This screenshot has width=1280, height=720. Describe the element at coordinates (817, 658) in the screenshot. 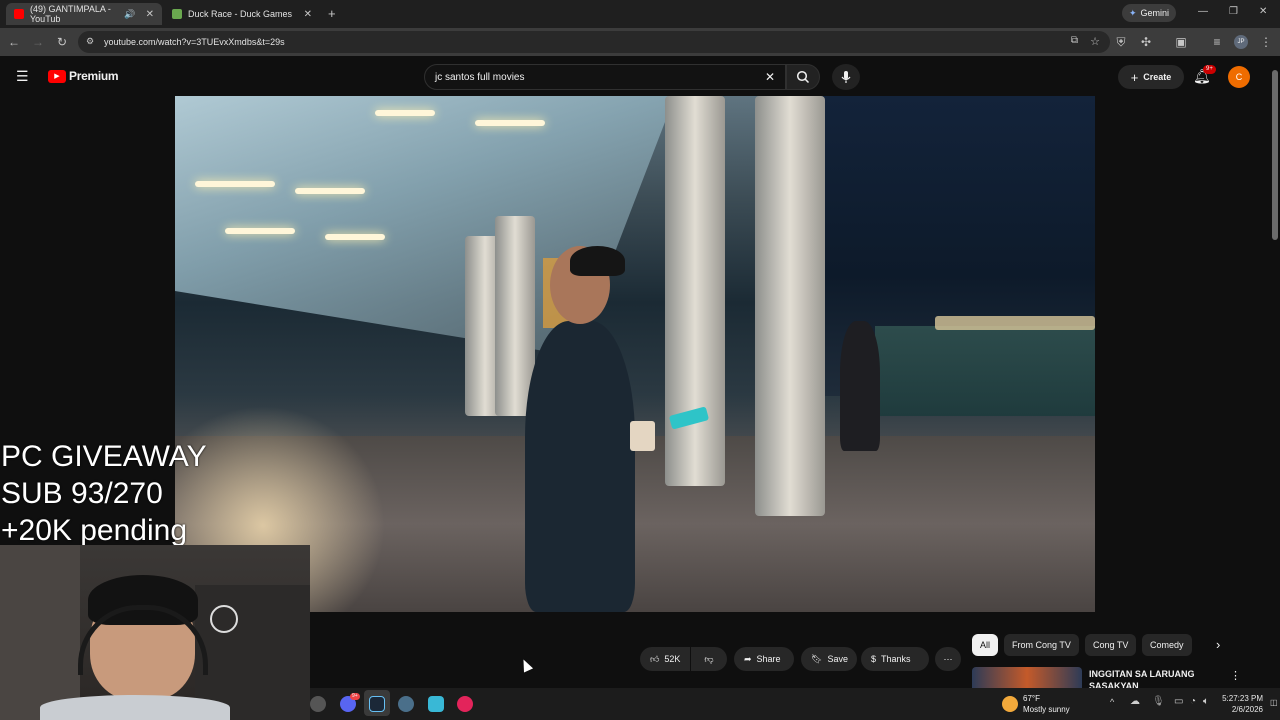

I see `bookmark-icon: 🔖︎` at that location.